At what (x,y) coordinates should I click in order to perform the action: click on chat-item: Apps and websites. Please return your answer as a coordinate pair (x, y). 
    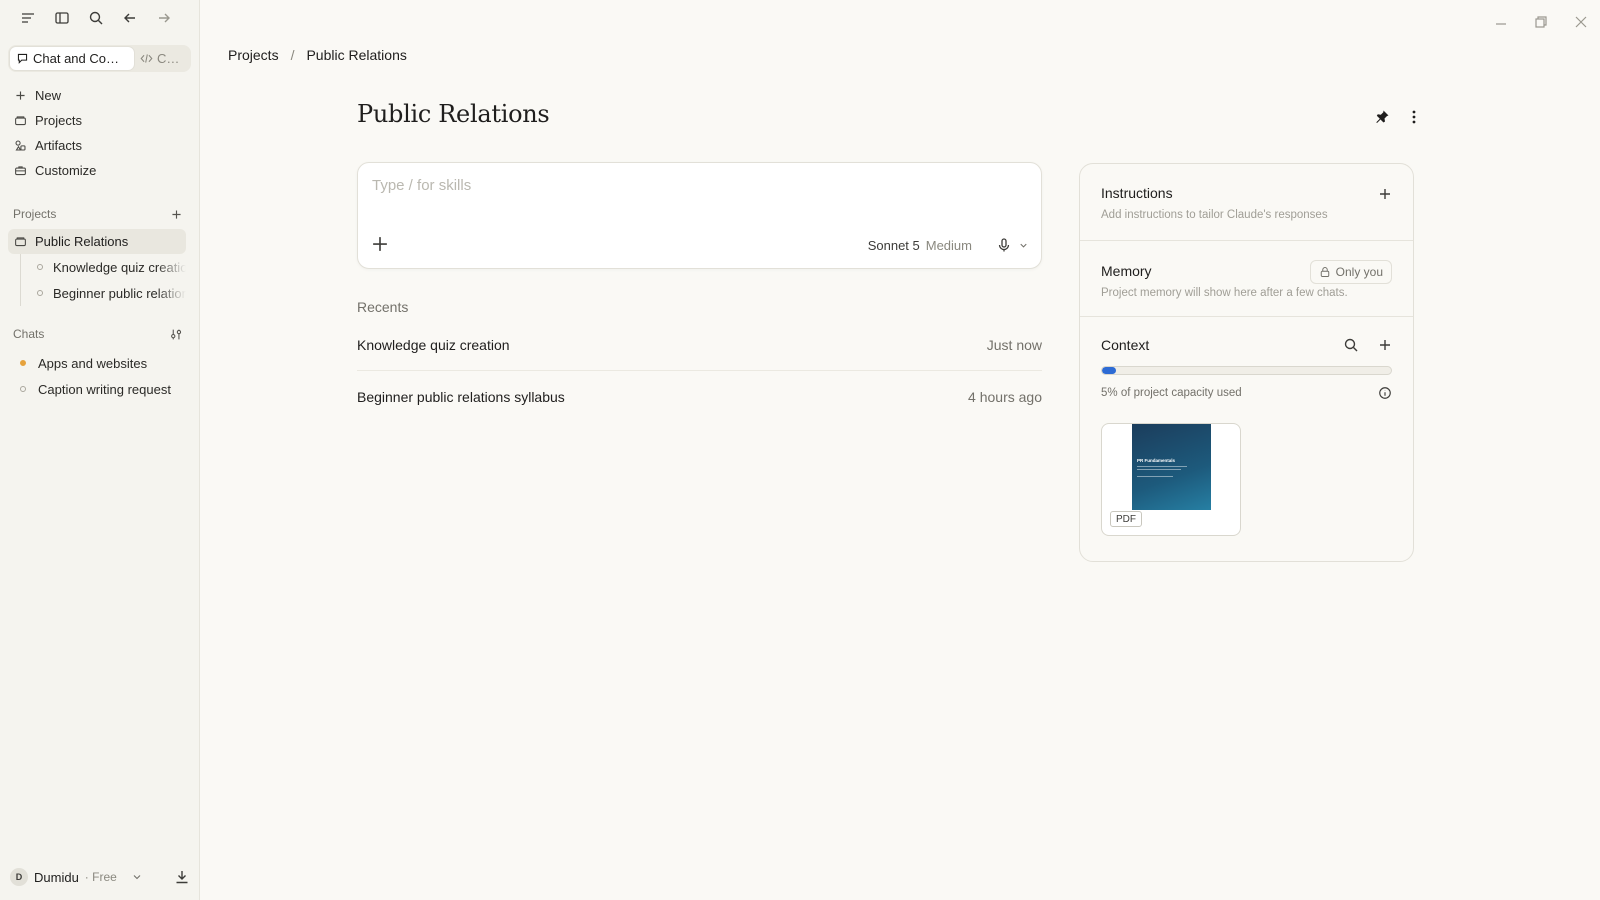
    Looking at the image, I should click on (97, 363).